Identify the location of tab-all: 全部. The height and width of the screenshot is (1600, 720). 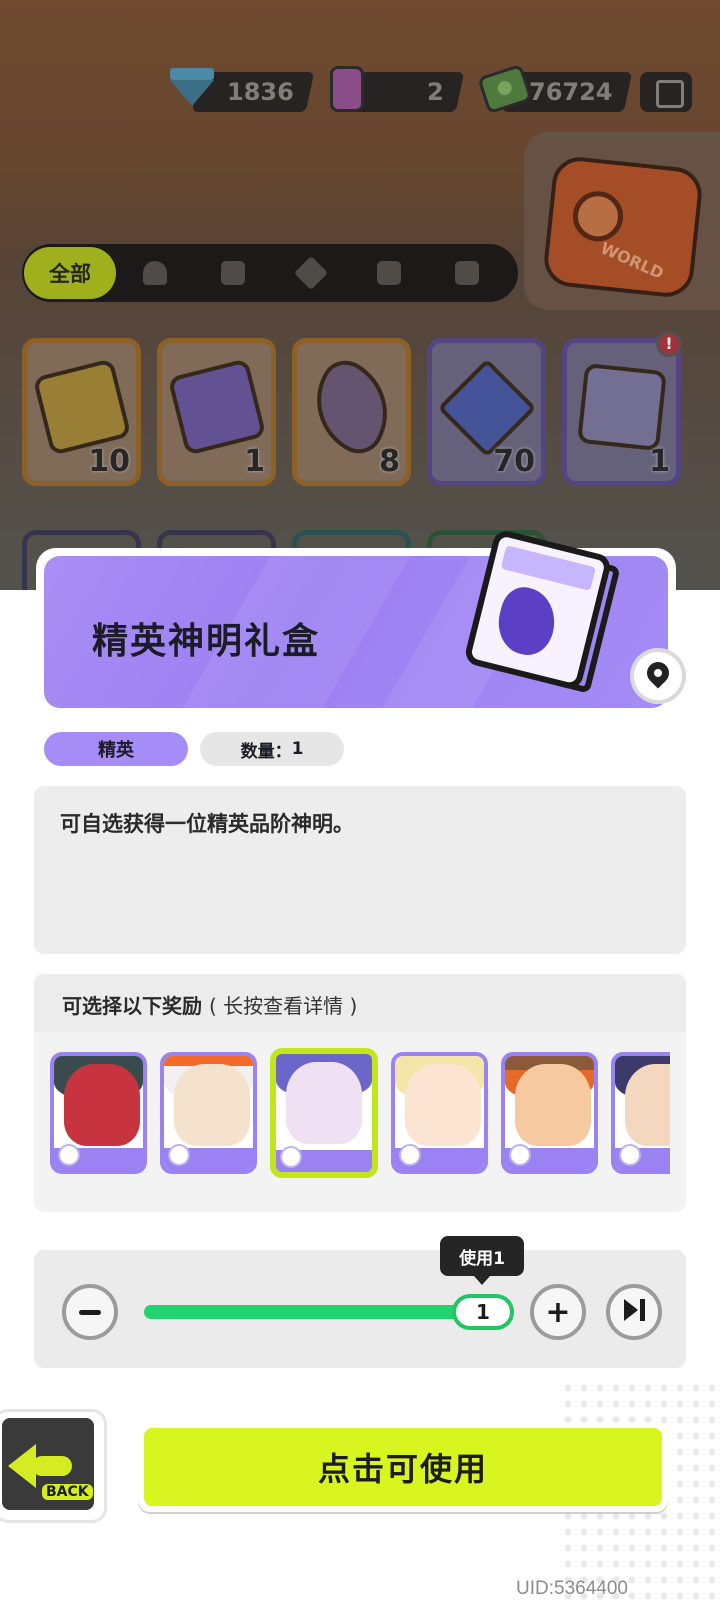
(70, 273).